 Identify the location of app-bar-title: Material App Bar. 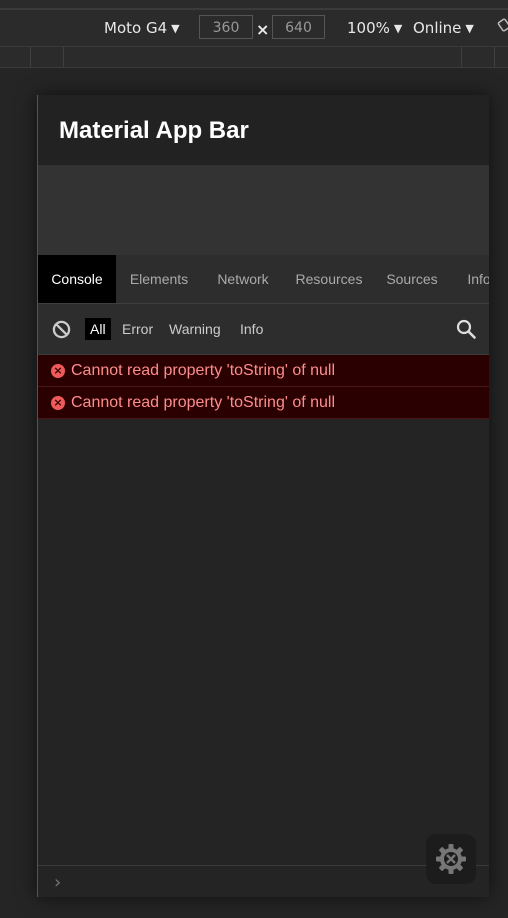
(154, 130).